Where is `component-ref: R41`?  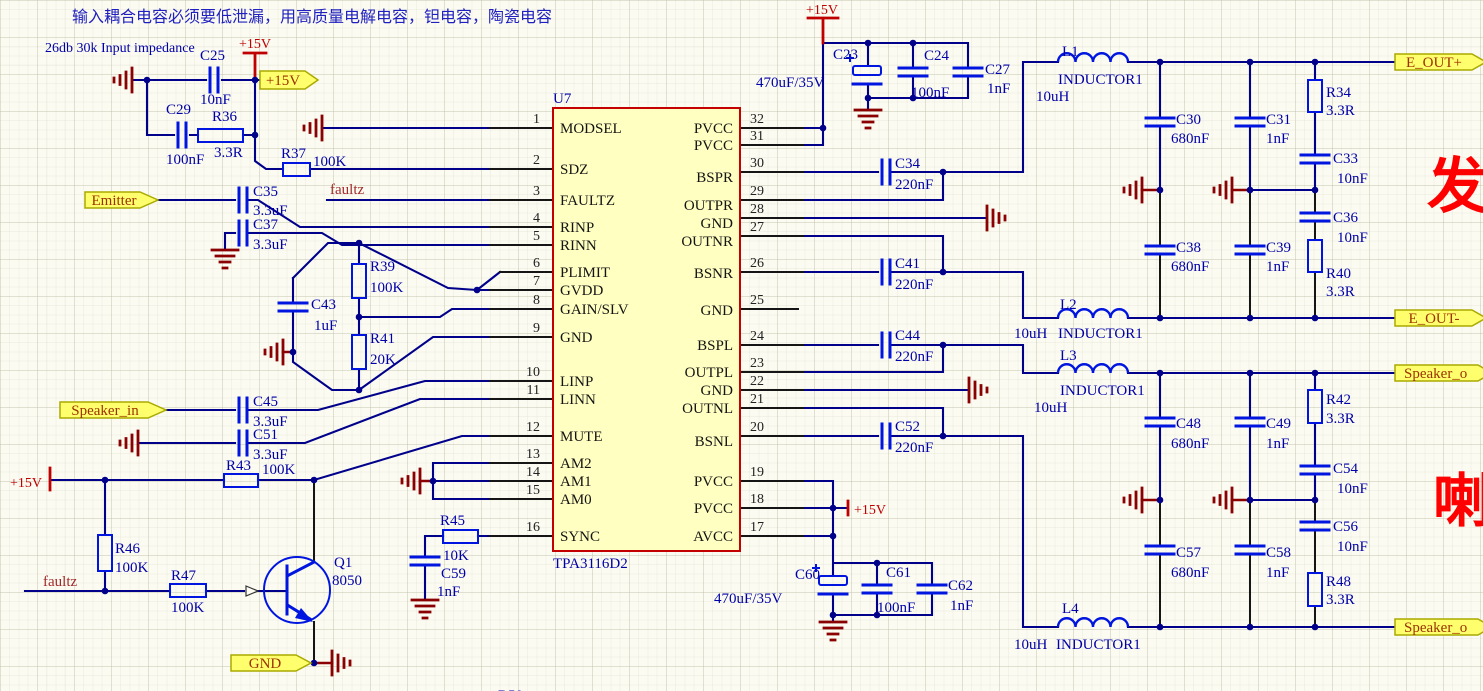
component-ref: R41 is located at coordinates (382, 339).